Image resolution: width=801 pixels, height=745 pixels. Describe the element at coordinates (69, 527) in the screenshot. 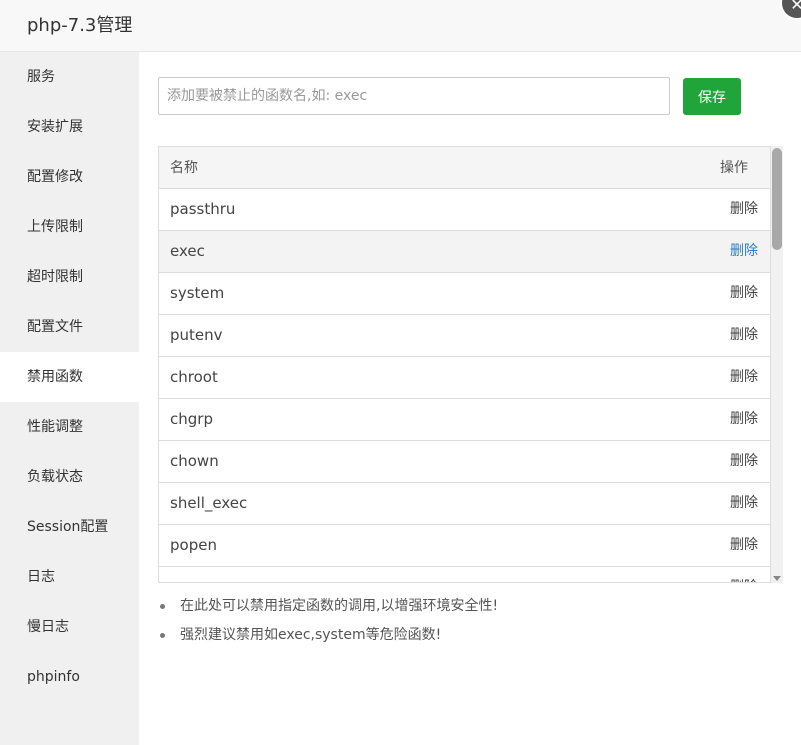

I see `sidebar-item-session-config: Session配置` at that location.